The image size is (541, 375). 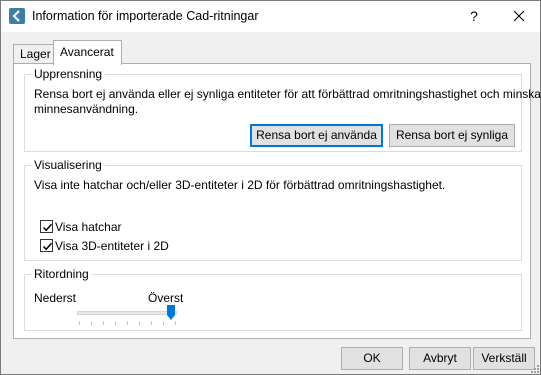 I want to click on help-button: ?, so click(x=474, y=16).